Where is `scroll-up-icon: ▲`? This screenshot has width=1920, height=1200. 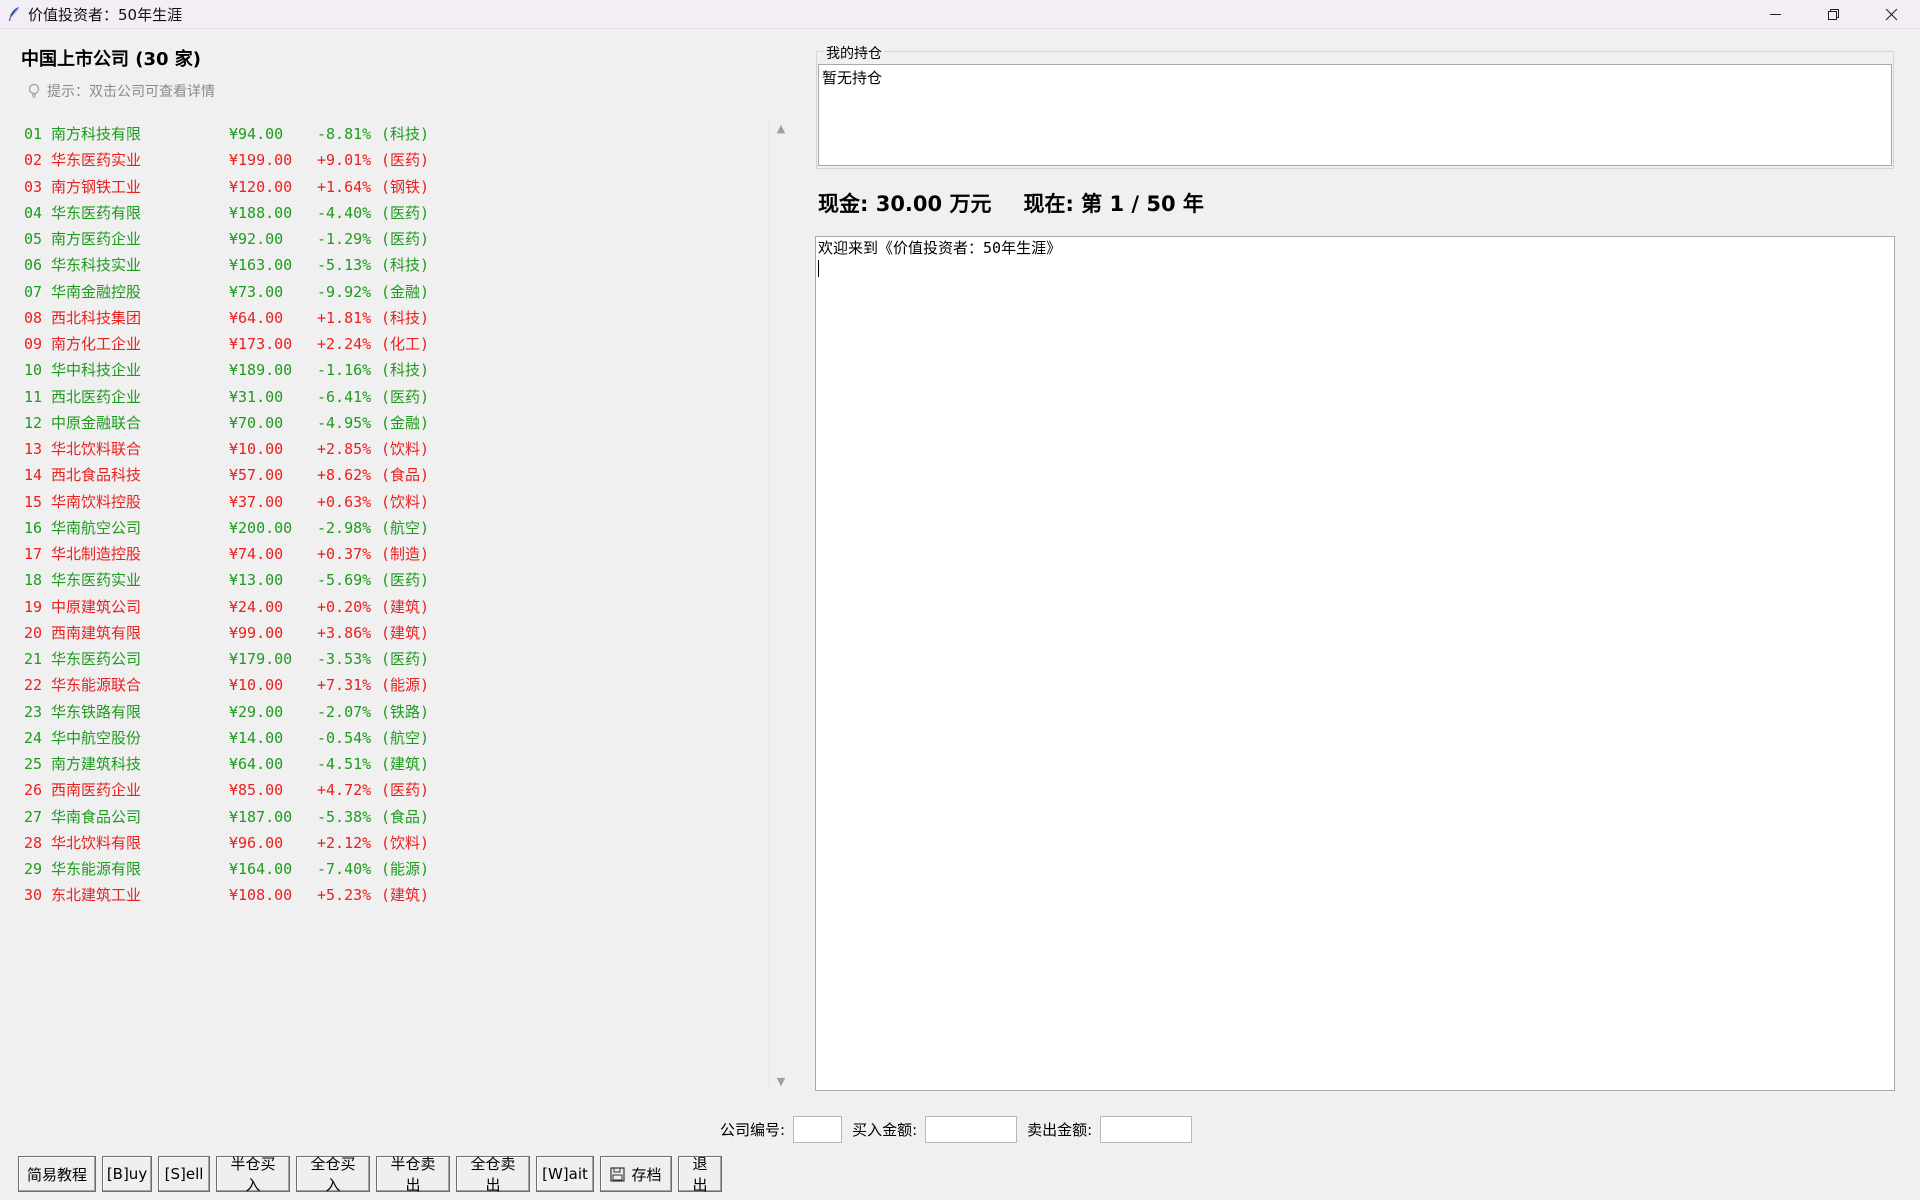
scroll-up-icon: ▲ is located at coordinates (781, 128).